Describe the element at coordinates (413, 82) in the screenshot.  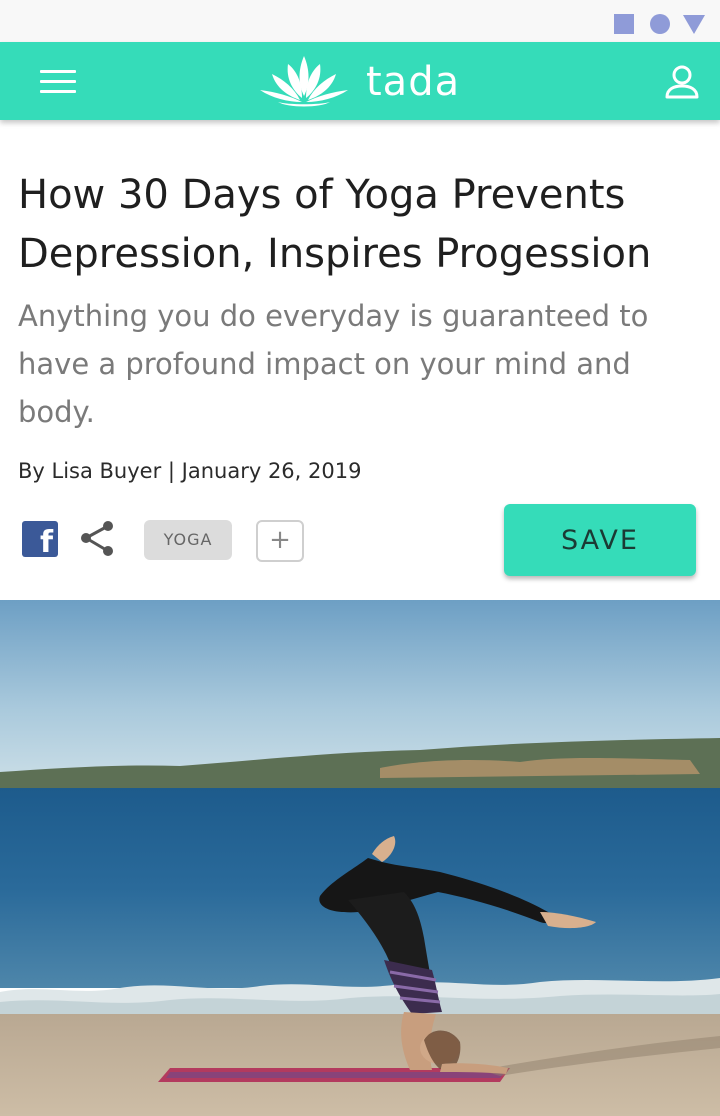
I see `app-name: tada` at that location.